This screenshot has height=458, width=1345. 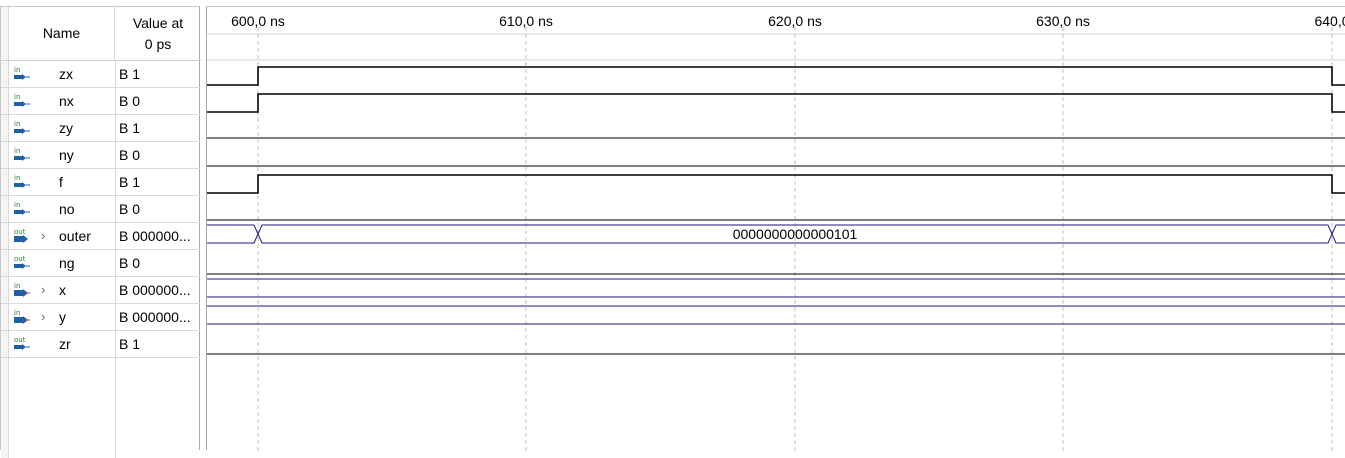 I want to click on signal-name: y, so click(x=62, y=317).